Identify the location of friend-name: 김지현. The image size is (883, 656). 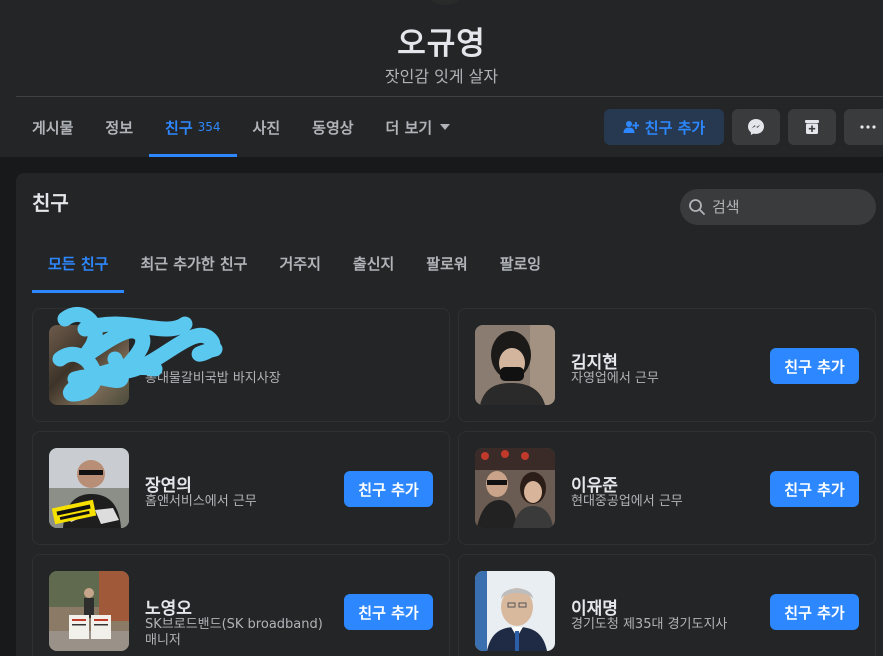
(594, 360).